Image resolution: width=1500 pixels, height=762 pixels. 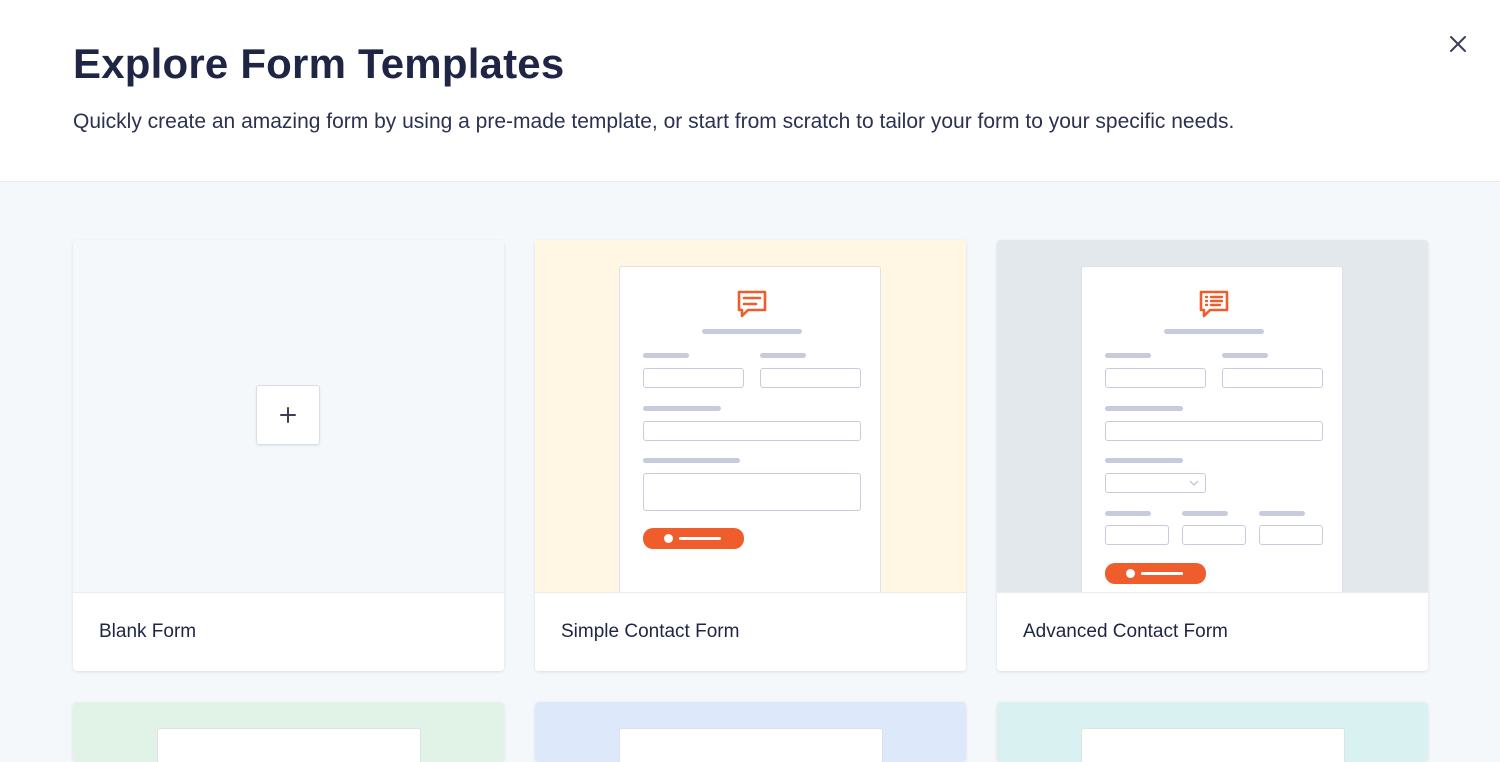 I want to click on add-blank-form-button, so click(x=288, y=415).